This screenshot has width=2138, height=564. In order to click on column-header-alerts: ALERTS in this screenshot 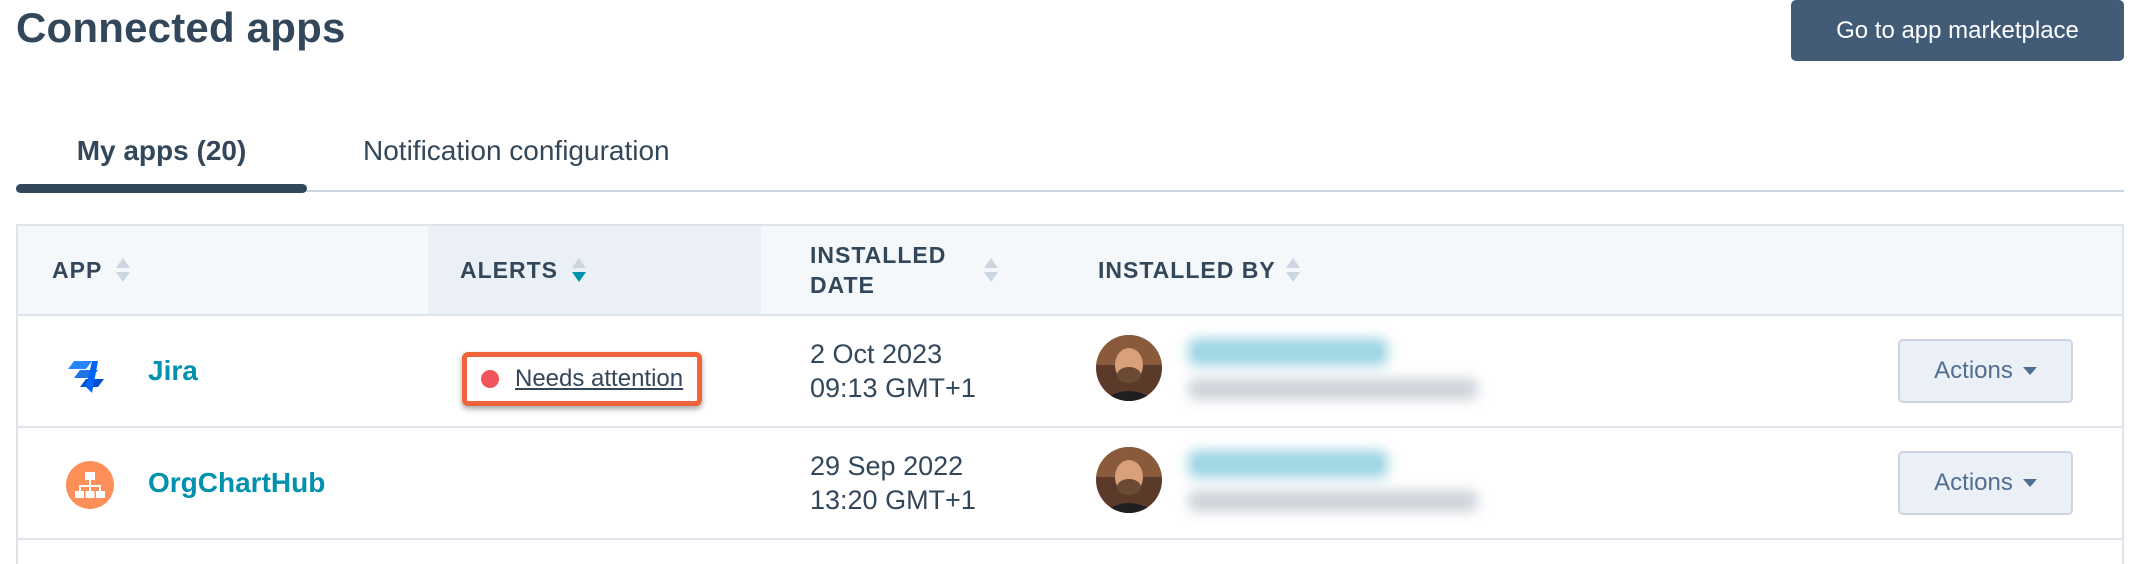, I will do `click(594, 270)`.